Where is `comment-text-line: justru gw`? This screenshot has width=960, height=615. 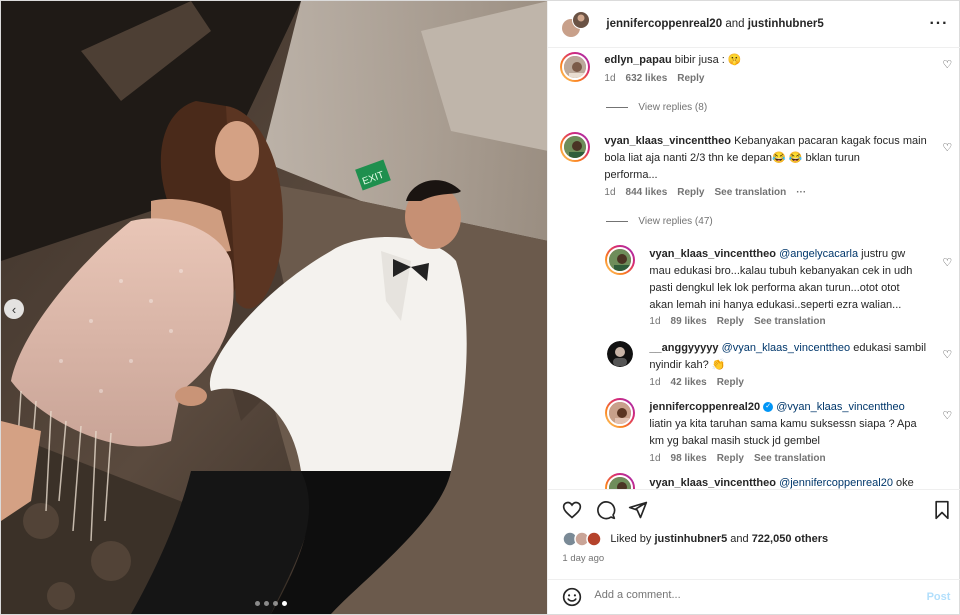
comment-text-line: justru gw is located at coordinates (883, 254).